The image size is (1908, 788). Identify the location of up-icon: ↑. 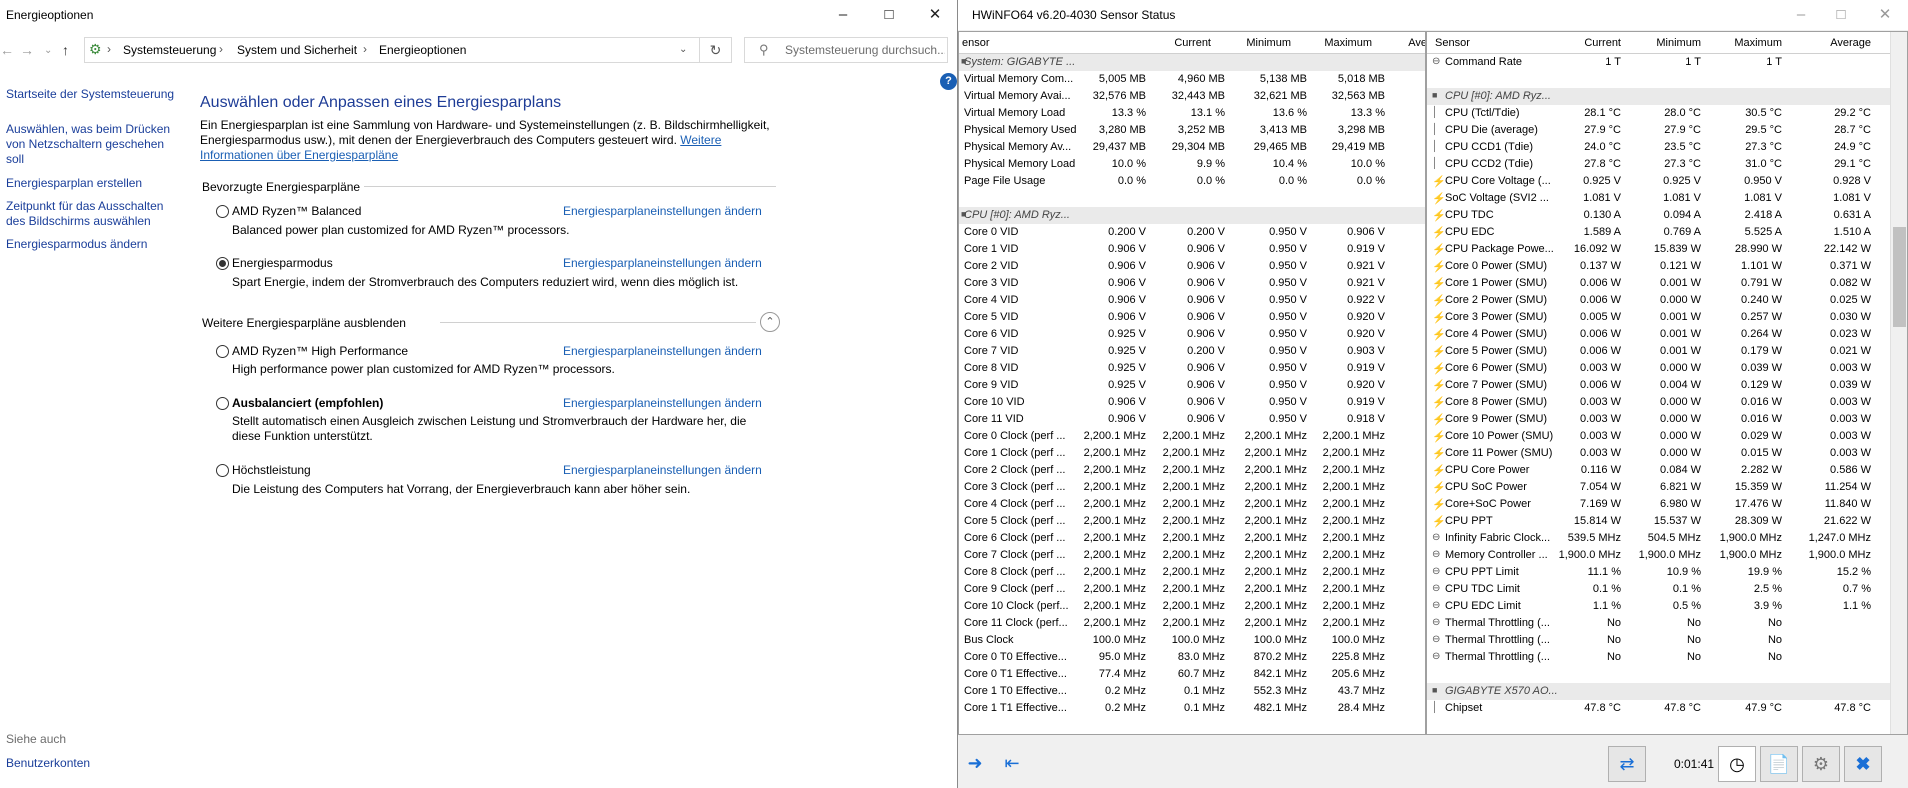
(65, 50).